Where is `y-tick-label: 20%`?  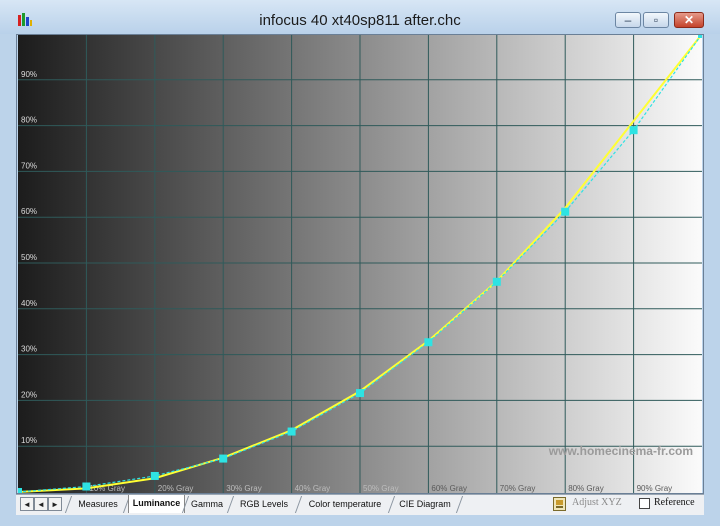
y-tick-label: 20% is located at coordinates (29, 394).